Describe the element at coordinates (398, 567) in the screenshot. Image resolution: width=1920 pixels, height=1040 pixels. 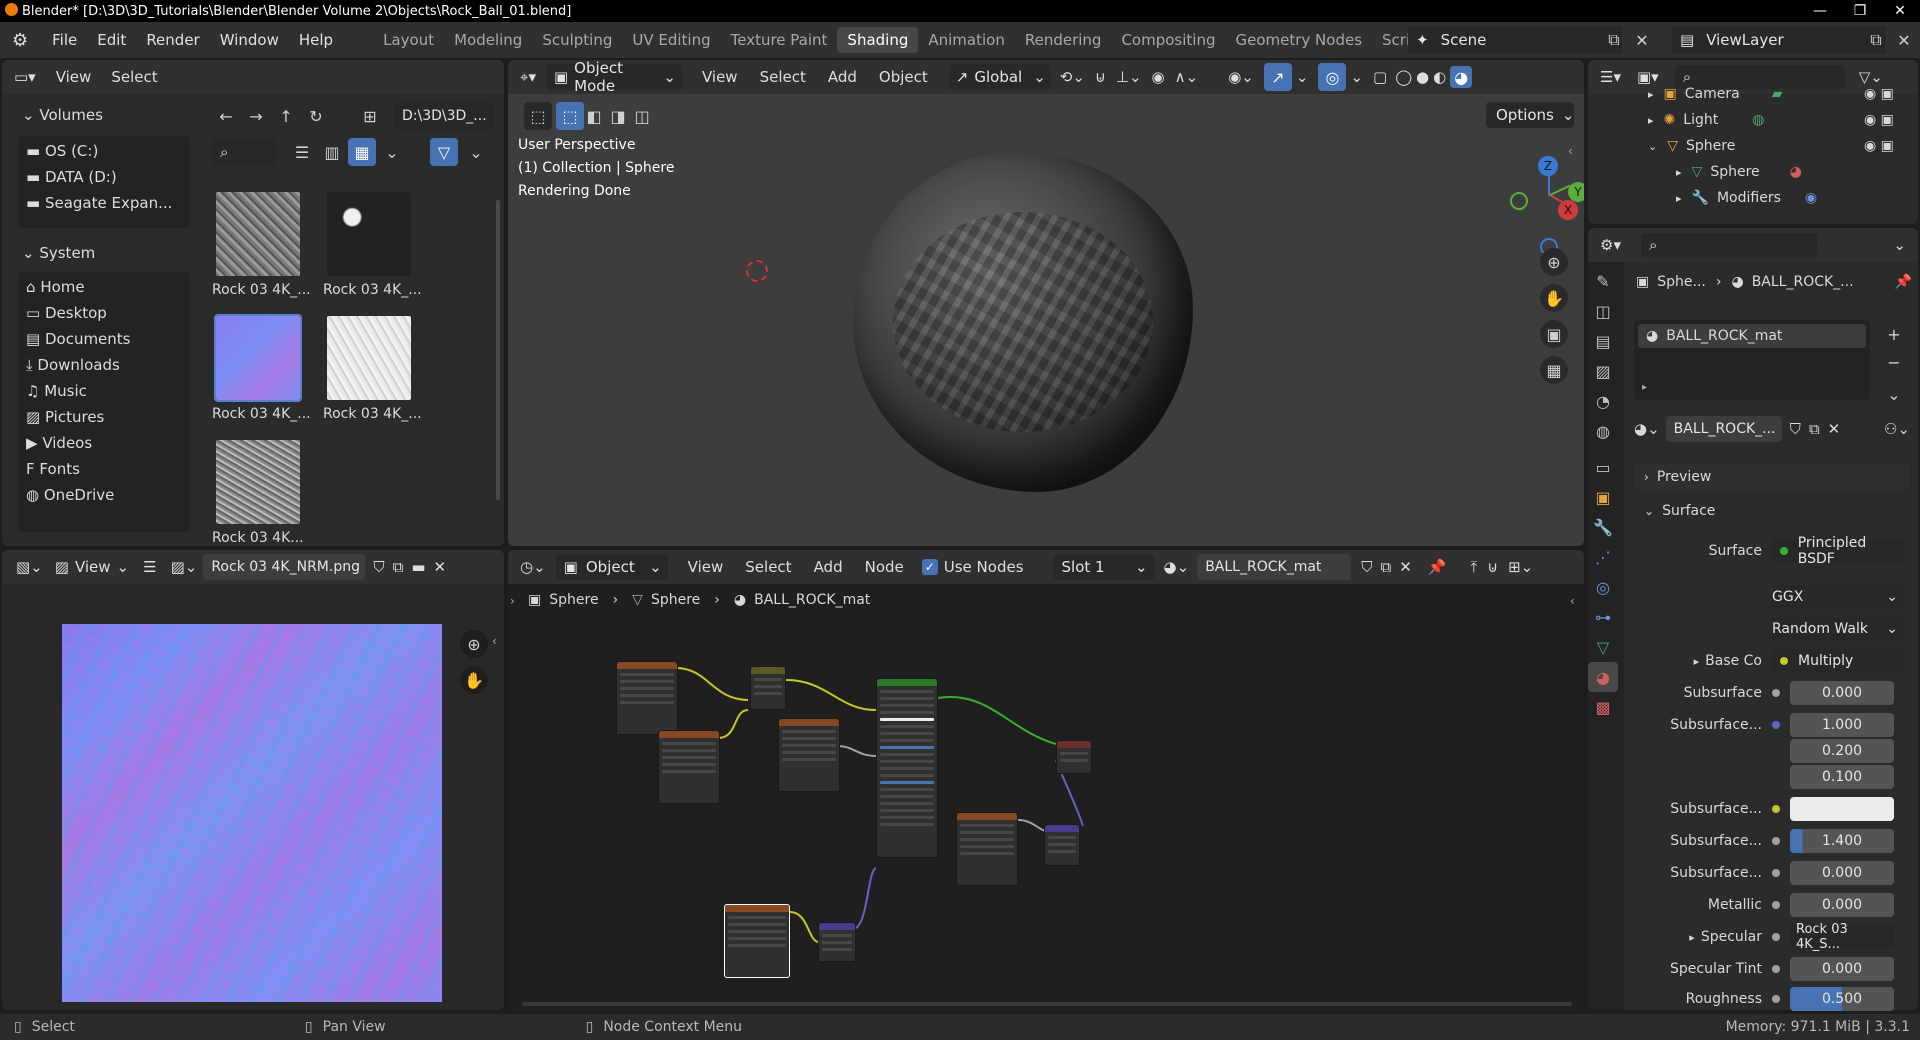
I see `new-image-icon: ⧉` at that location.